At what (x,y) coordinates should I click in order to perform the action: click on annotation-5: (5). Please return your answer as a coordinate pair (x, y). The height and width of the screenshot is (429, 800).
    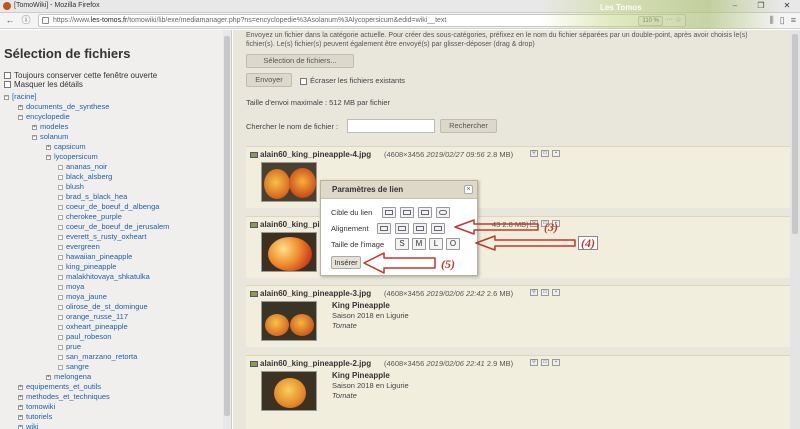
    Looking at the image, I should click on (448, 264).